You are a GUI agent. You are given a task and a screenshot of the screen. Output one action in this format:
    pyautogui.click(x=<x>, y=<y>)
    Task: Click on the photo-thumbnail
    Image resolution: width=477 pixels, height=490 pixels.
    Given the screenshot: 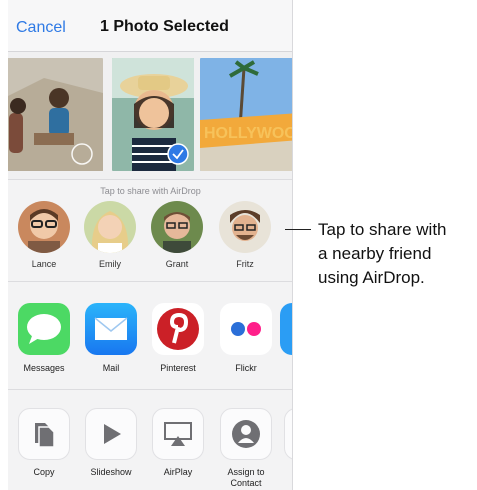 What is the action you would take?
    pyautogui.click(x=55, y=114)
    